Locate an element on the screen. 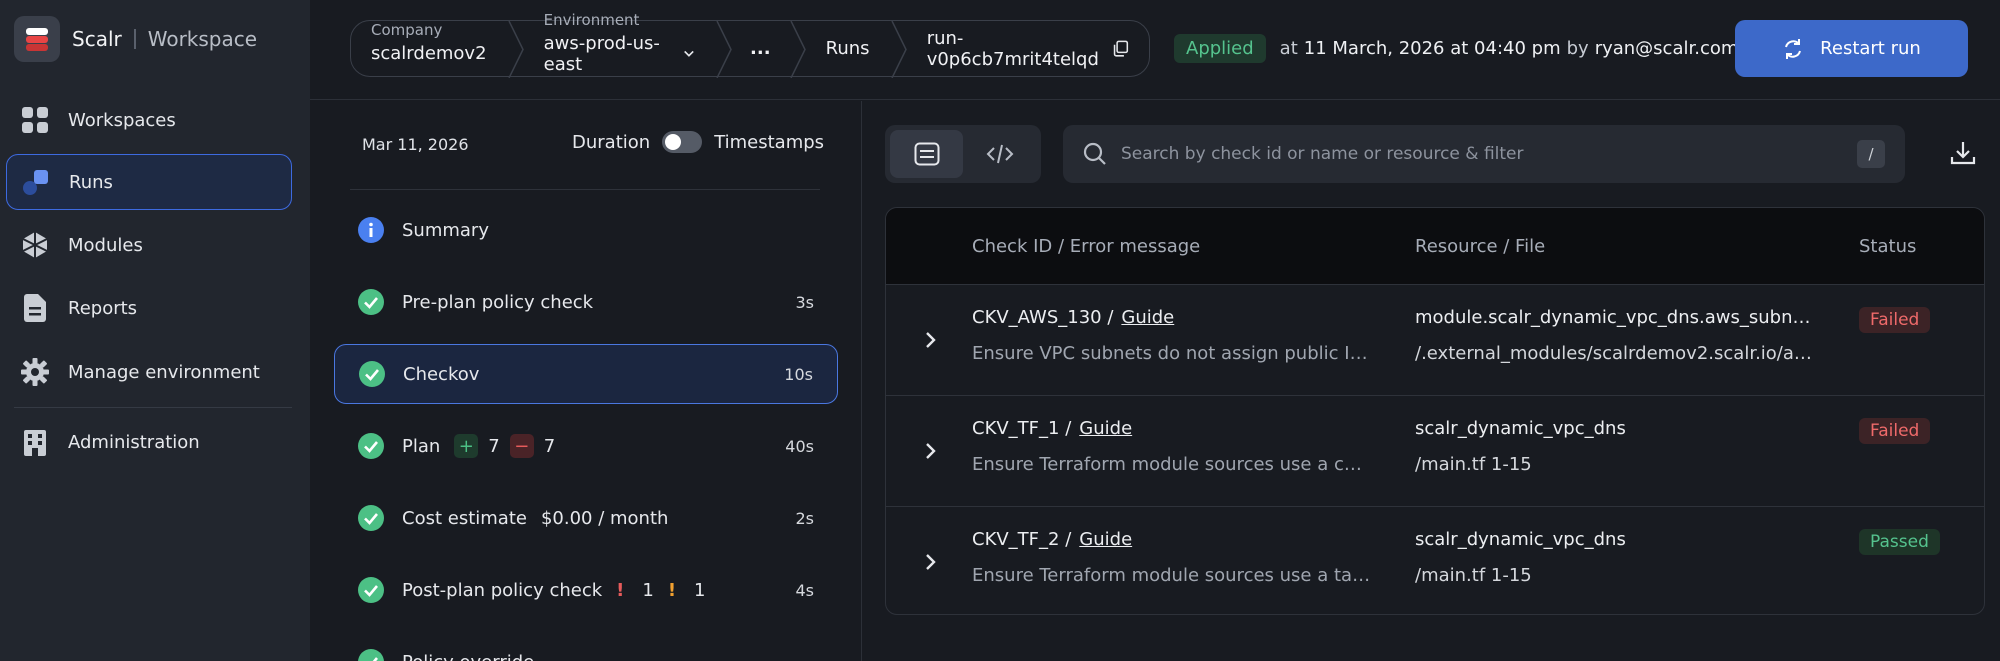 Image resolution: width=2000 pixels, height=661 pixels. sidebar-item-administration: Administration is located at coordinates (149, 442).